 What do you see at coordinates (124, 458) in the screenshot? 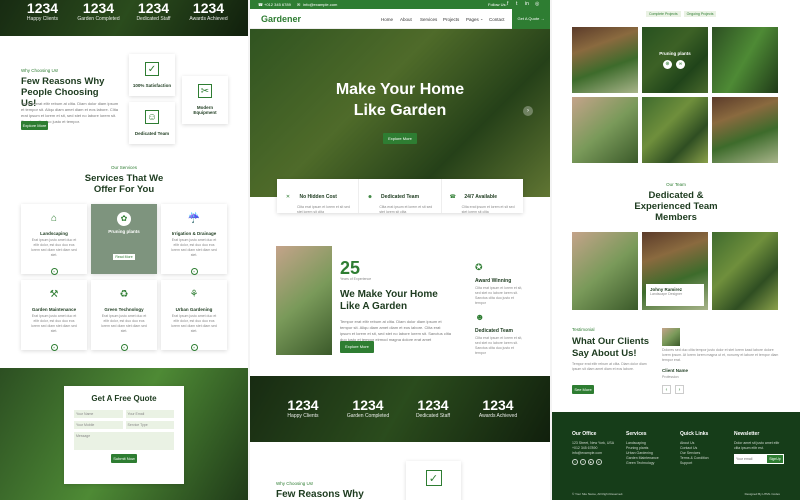
I see `submit-button: Submit Now` at bounding box center [124, 458].